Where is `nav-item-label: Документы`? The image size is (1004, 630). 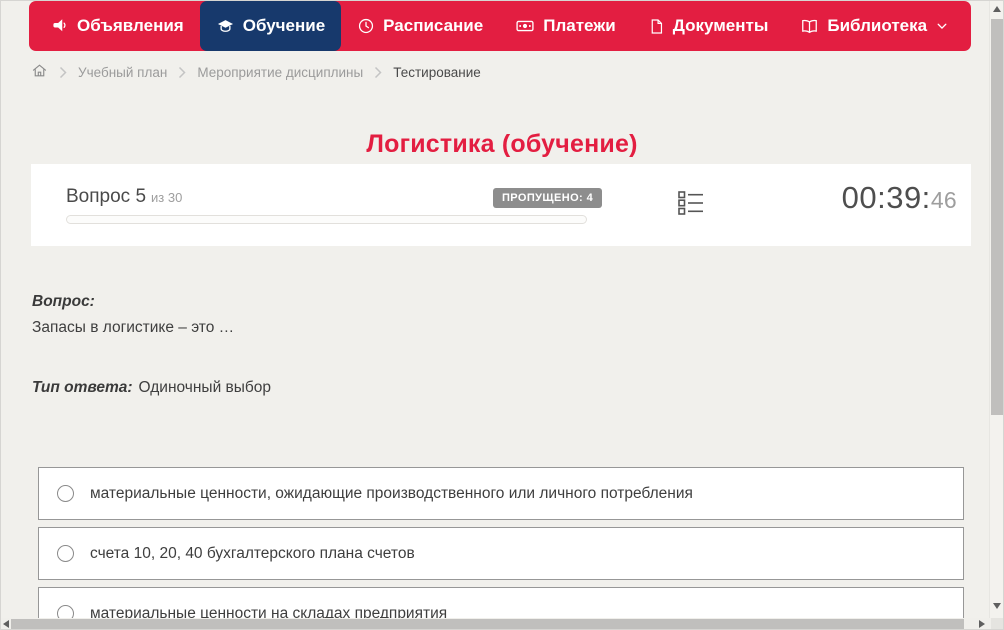
nav-item-label: Документы is located at coordinates (720, 25).